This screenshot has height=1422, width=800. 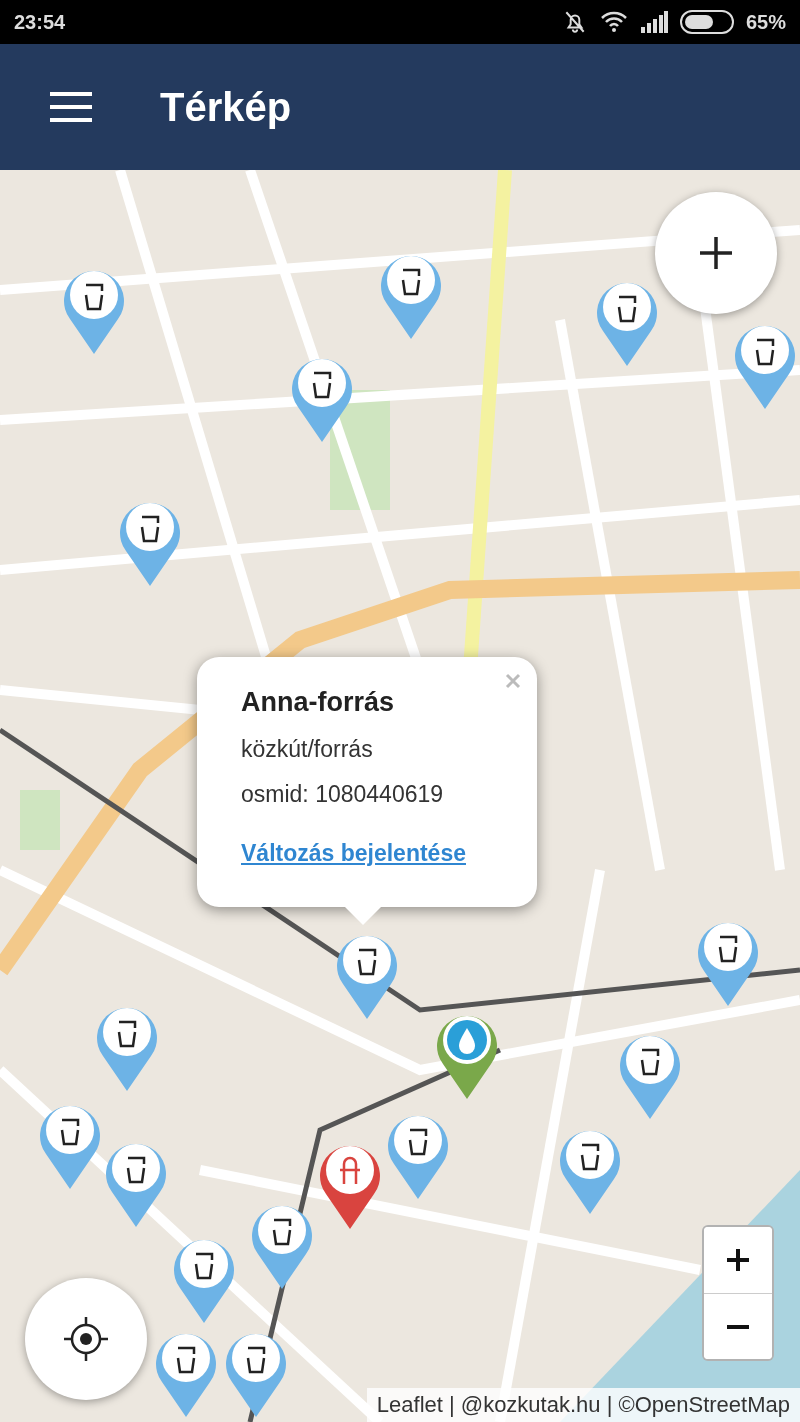 What do you see at coordinates (363, 916) in the screenshot?
I see `popup-pointer` at bounding box center [363, 916].